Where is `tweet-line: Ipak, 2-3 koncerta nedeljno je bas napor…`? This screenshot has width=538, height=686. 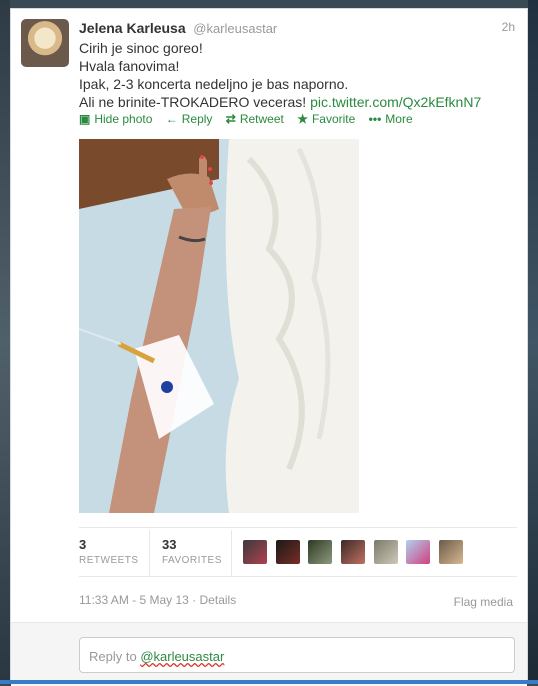
tweet-line: Ipak, 2-3 koncerta nedeljno je bas napor… is located at coordinates (214, 84).